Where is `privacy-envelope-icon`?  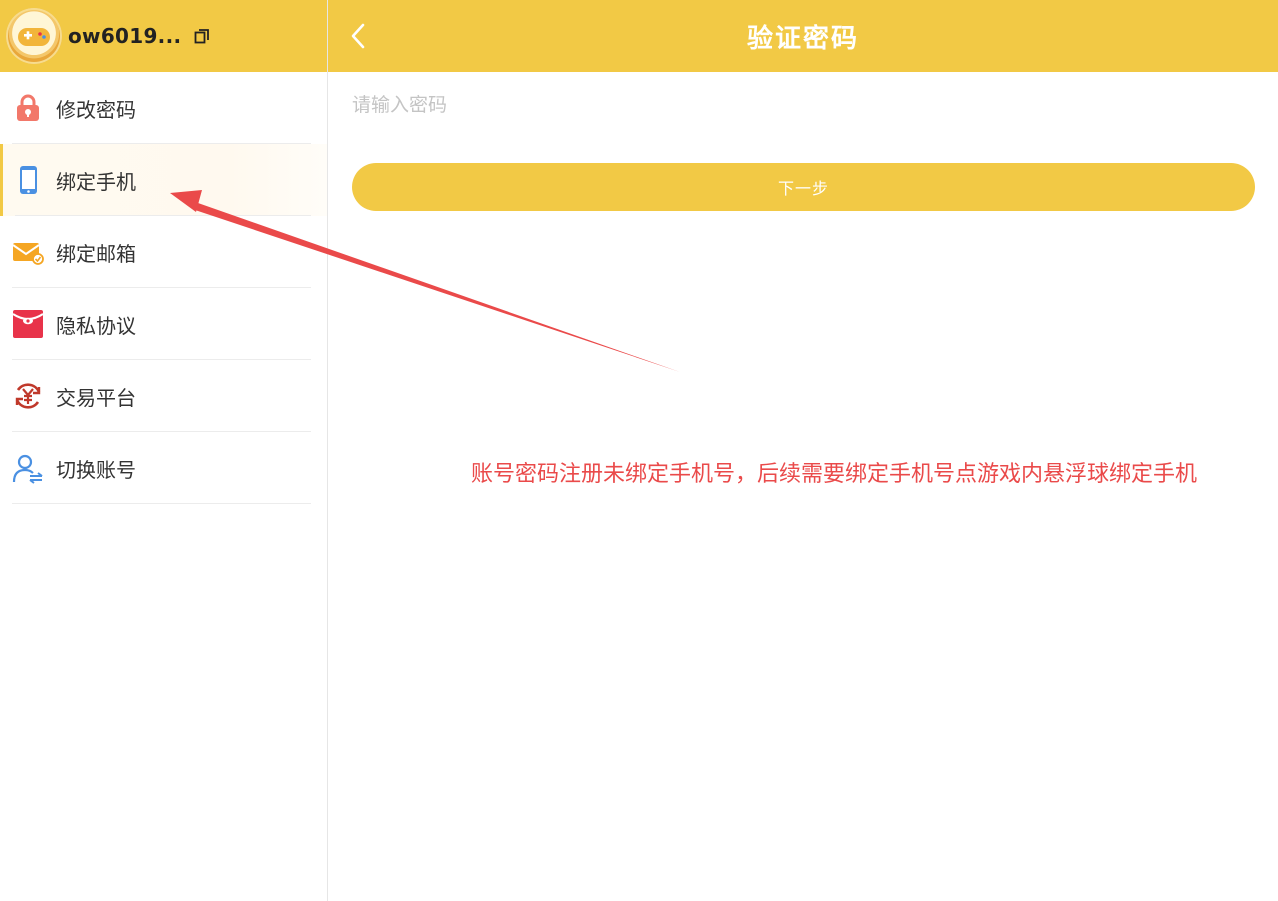
privacy-envelope-icon is located at coordinates (28, 324).